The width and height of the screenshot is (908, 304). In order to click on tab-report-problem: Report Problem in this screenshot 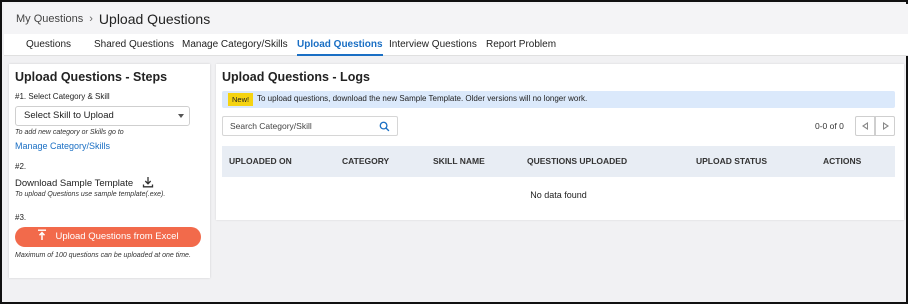, I will do `click(521, 45)`.